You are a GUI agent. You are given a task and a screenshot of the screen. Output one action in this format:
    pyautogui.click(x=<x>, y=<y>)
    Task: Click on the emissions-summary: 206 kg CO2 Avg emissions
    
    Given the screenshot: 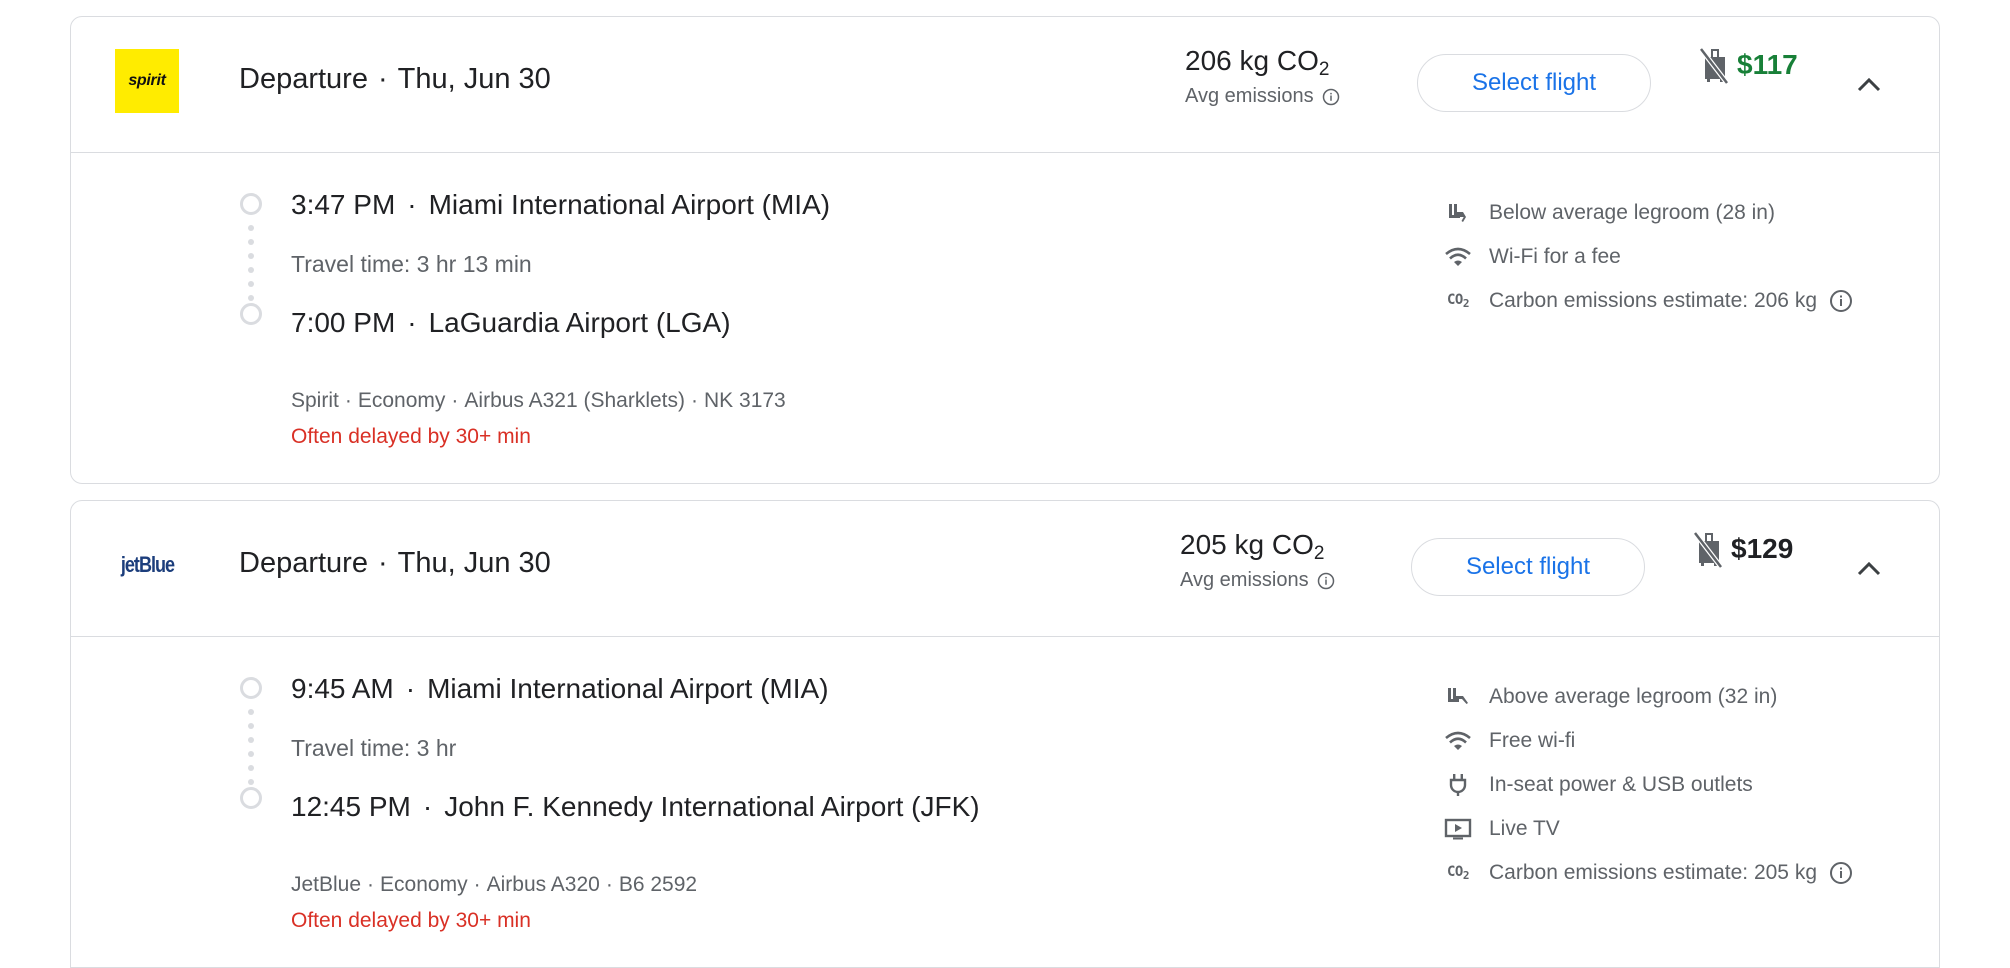 What is the action you would take?
    pyautogui.click(x=1262, y=76)
    